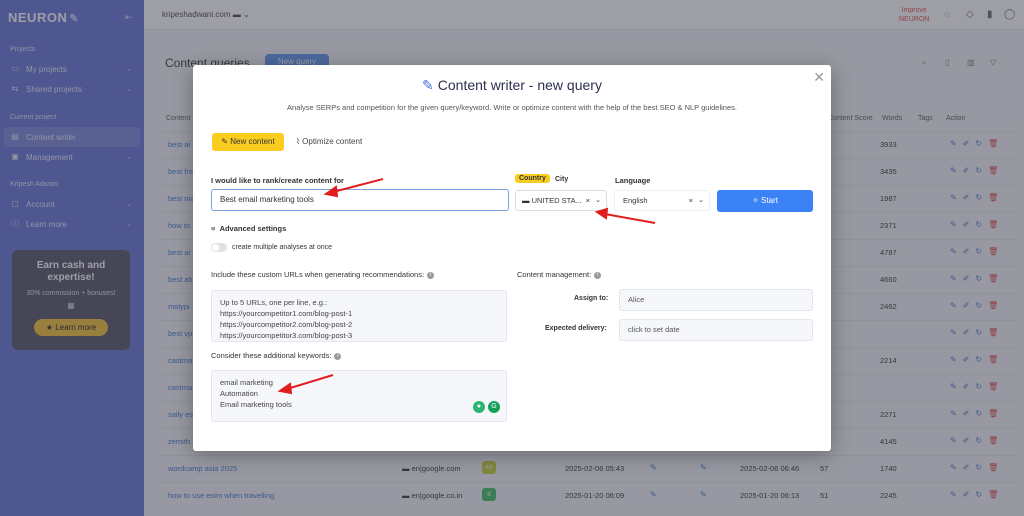 The image size is (1024, 516). Describe the element at coordinates (630, 218) in the screenshot. I see `arrow-country` at that location.